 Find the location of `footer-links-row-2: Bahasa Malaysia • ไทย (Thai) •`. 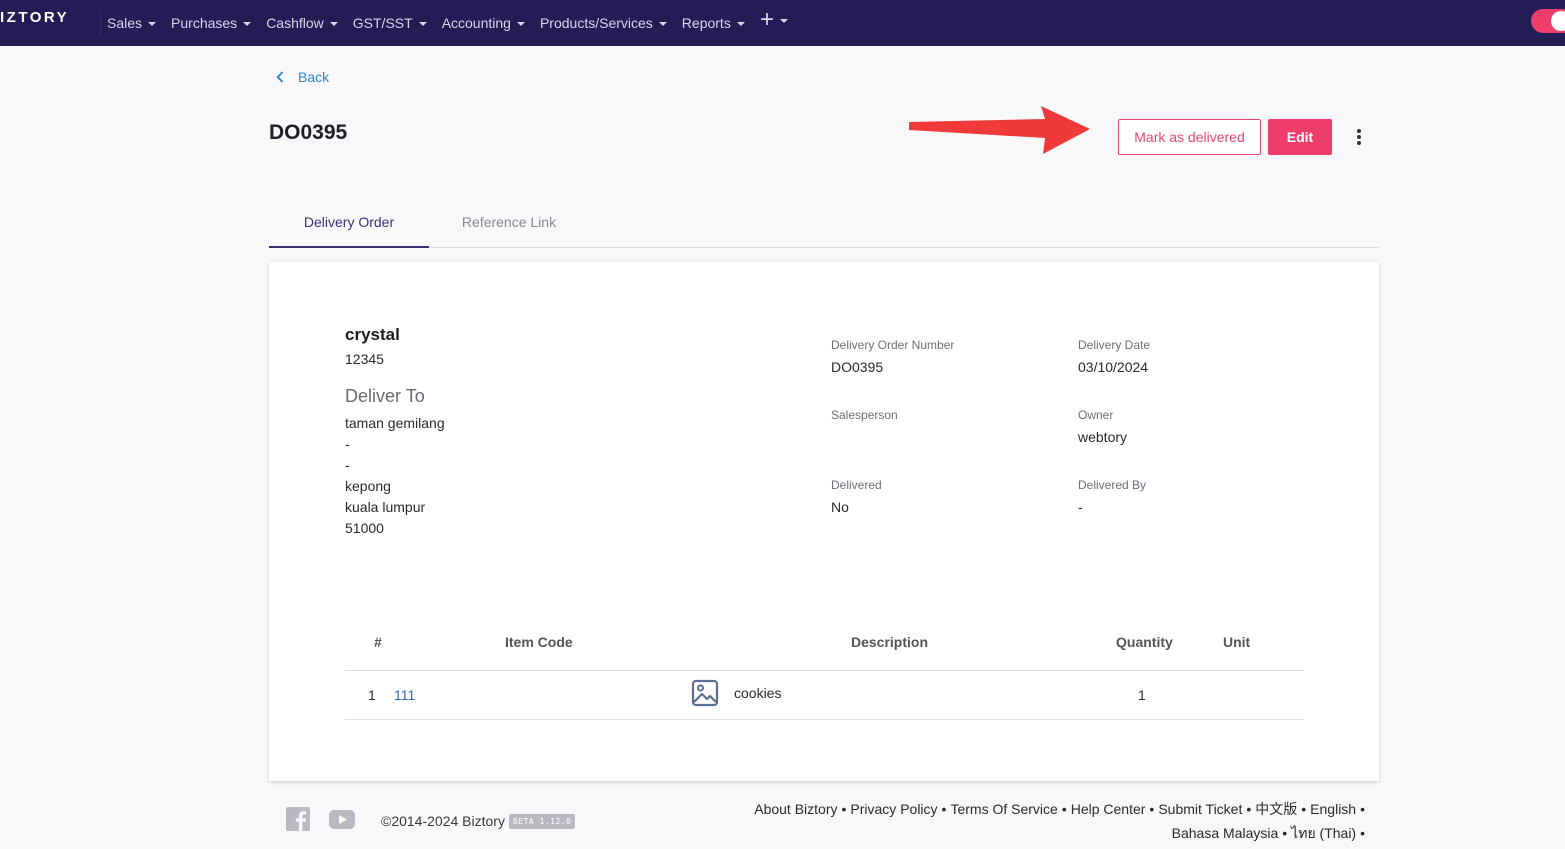

footer-links-row-2: Bahasa Malaysia • ไทย (Thai) • is located at coordinates (1268, 833).